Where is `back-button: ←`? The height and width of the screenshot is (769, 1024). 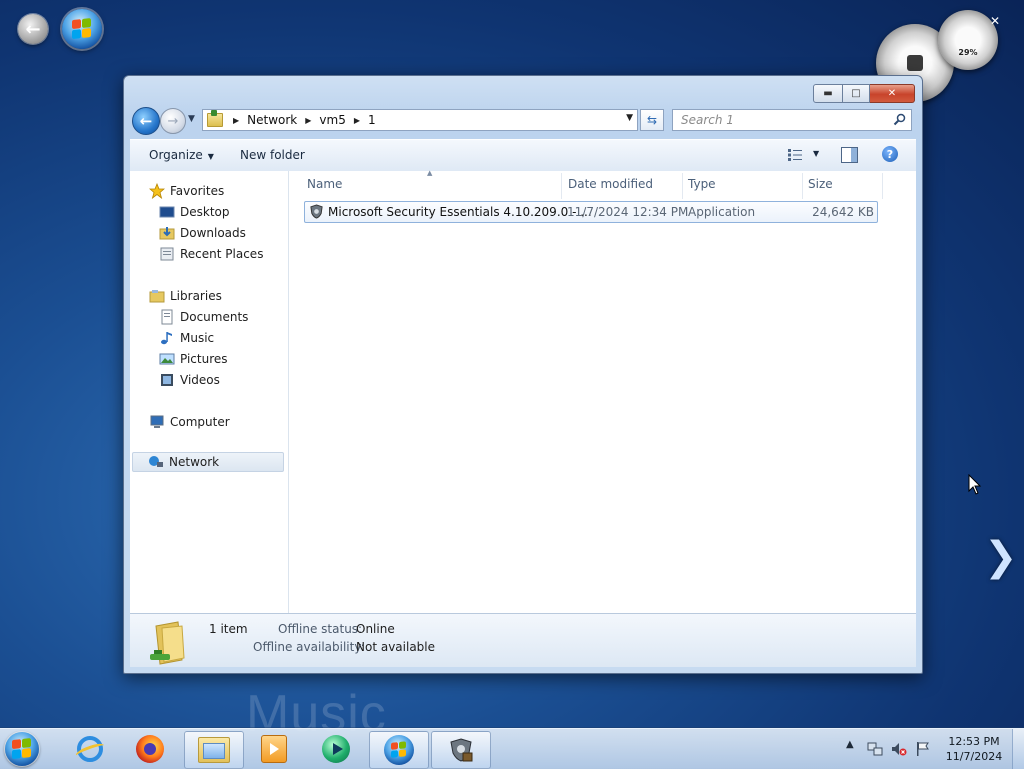
back-button: ← is located at coordinates (146, 121).